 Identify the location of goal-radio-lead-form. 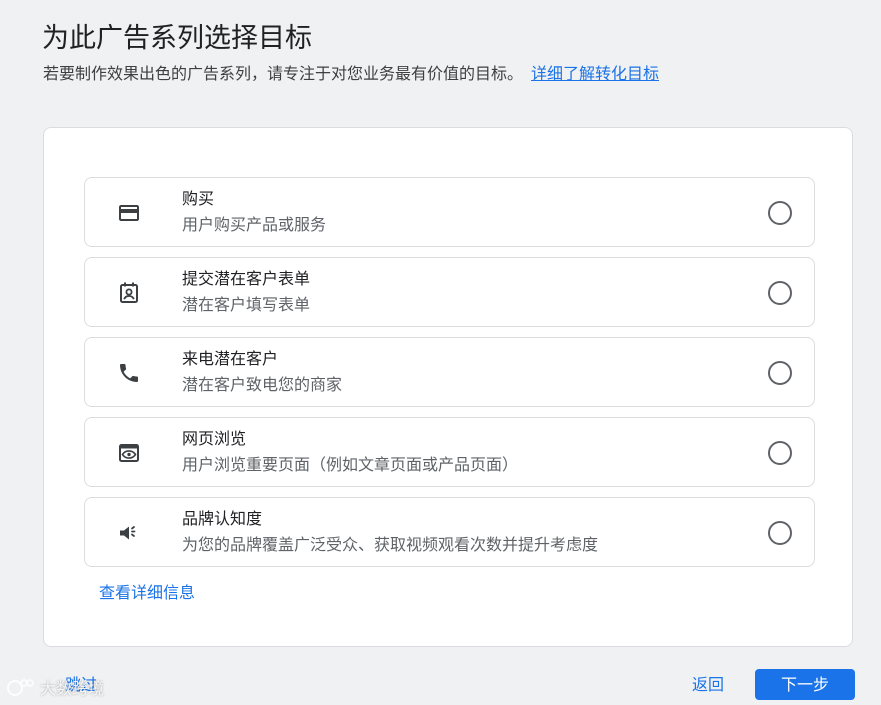
(780, 293).